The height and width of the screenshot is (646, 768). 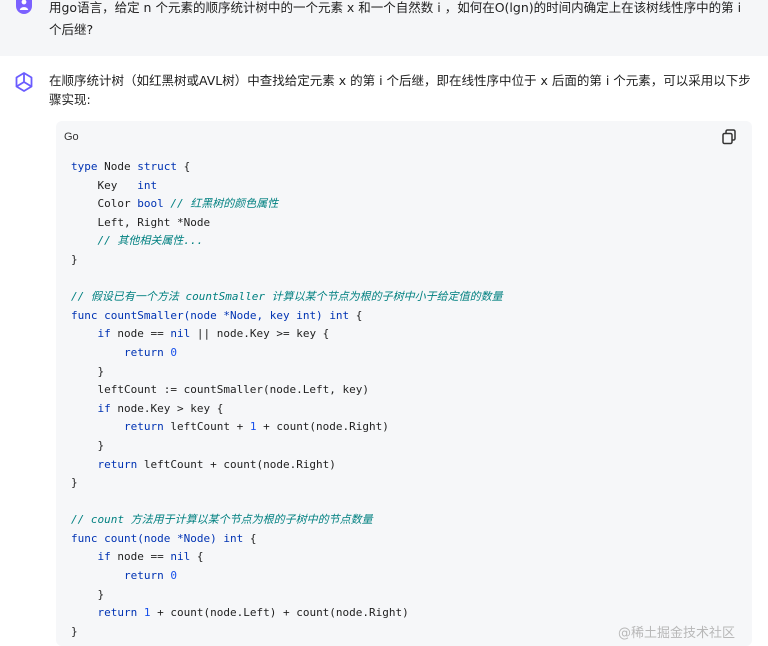 What do you see at coordinates (287, 539) in the screenshot?
I see `code-line: func count(node *Node) int {` at bounding box center [287, 539].